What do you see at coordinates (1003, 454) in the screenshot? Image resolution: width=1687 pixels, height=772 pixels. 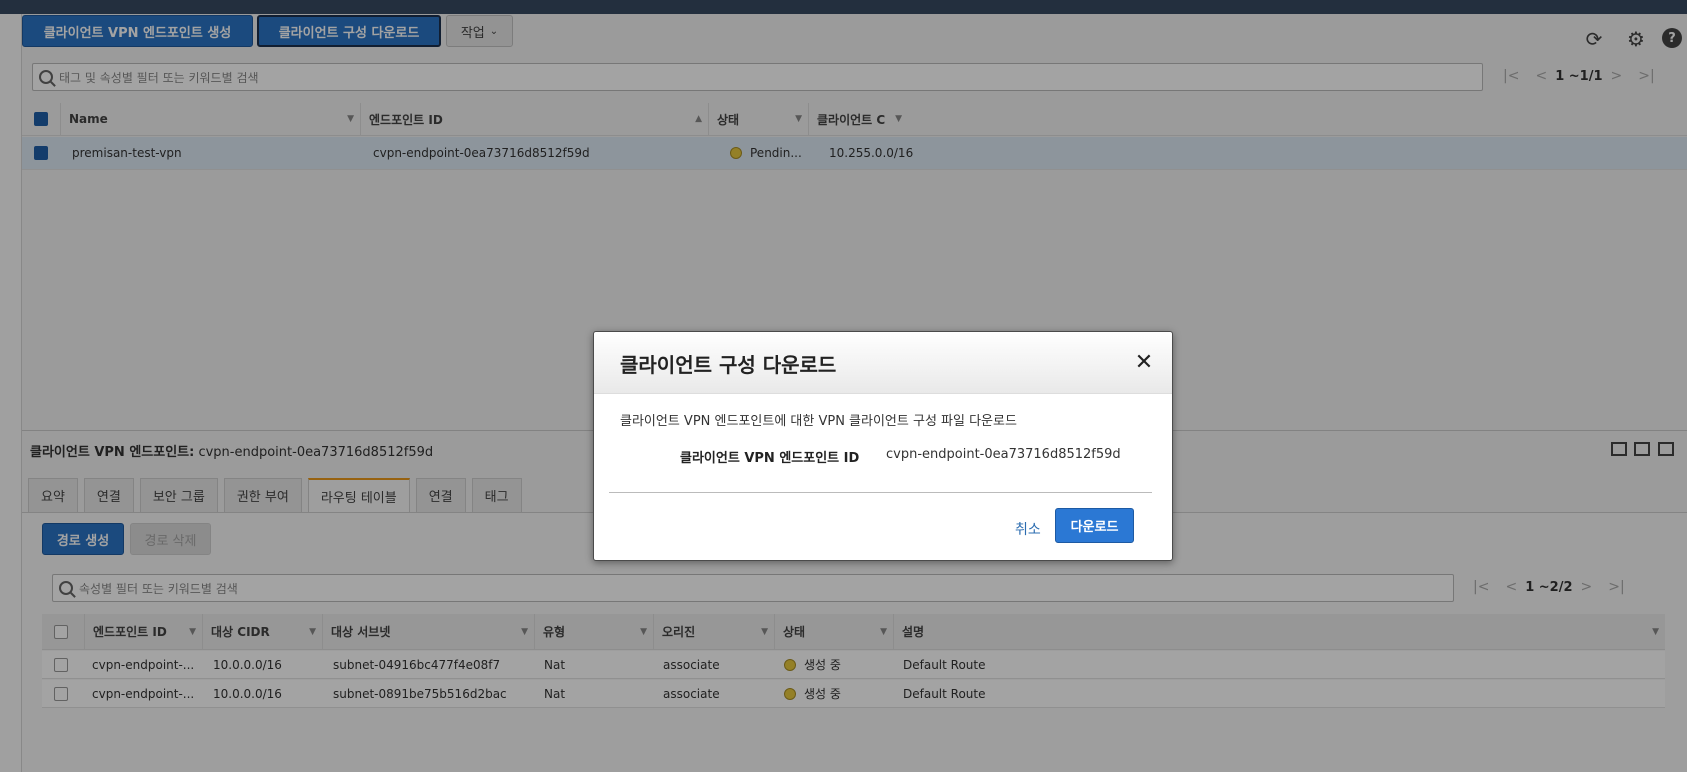 I see `endpoint-id-value: cvpn-endpoint-0ea73716d8512f59d` at bounding box center [1003, 454].